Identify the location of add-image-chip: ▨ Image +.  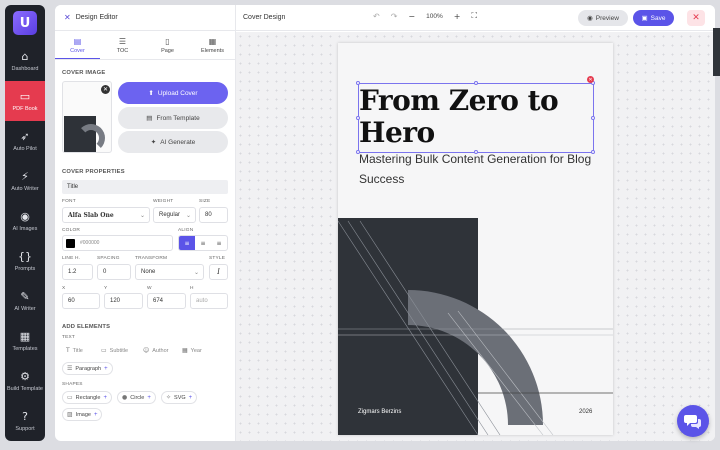
(82, 414).